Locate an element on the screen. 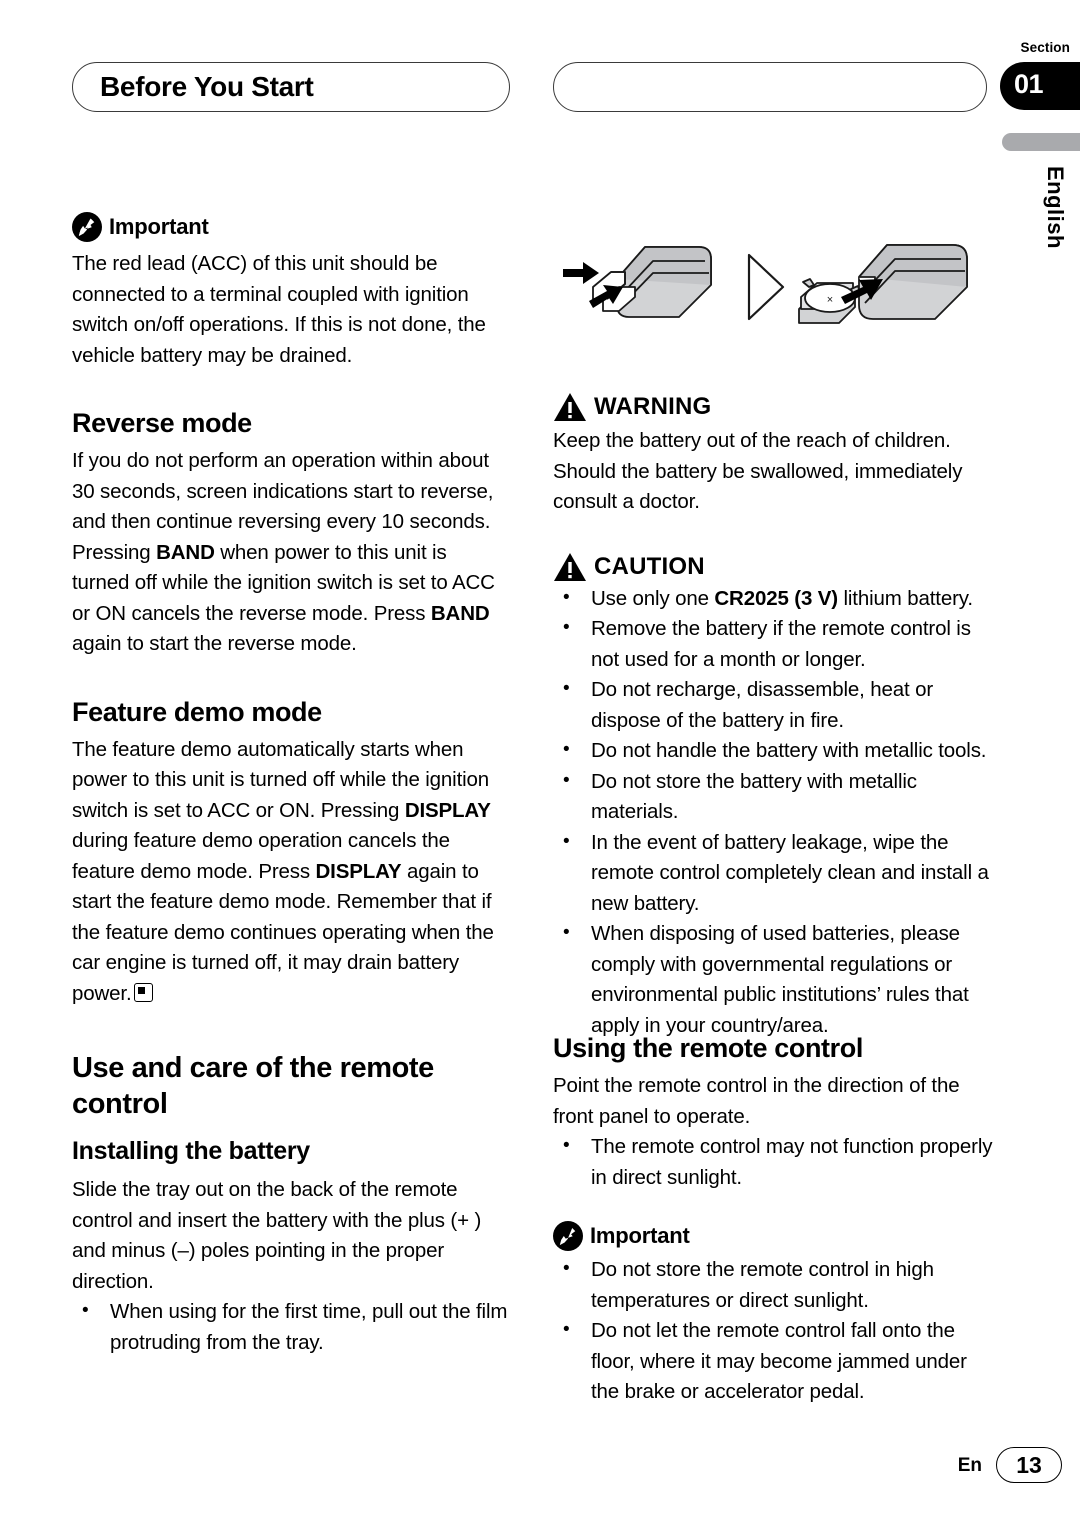  reverse-mode-text-3: again to start the reverse mode. is located at coordinates (214, 643).